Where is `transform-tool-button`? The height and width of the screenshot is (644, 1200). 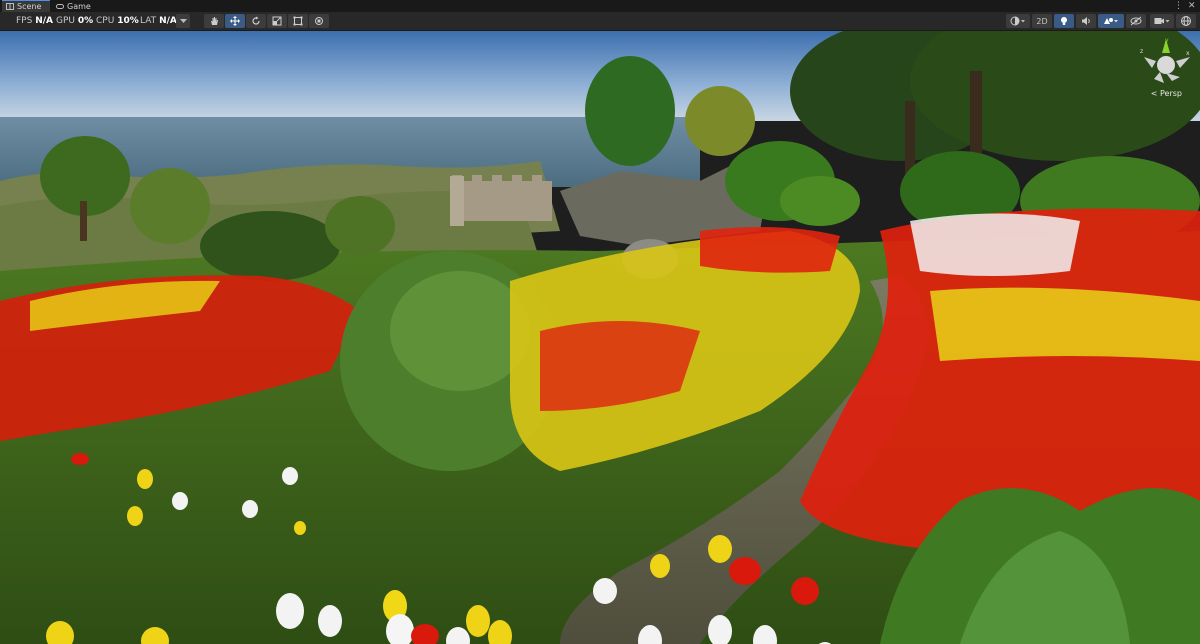 transform-tool-button is located at coordinates (319, 21).